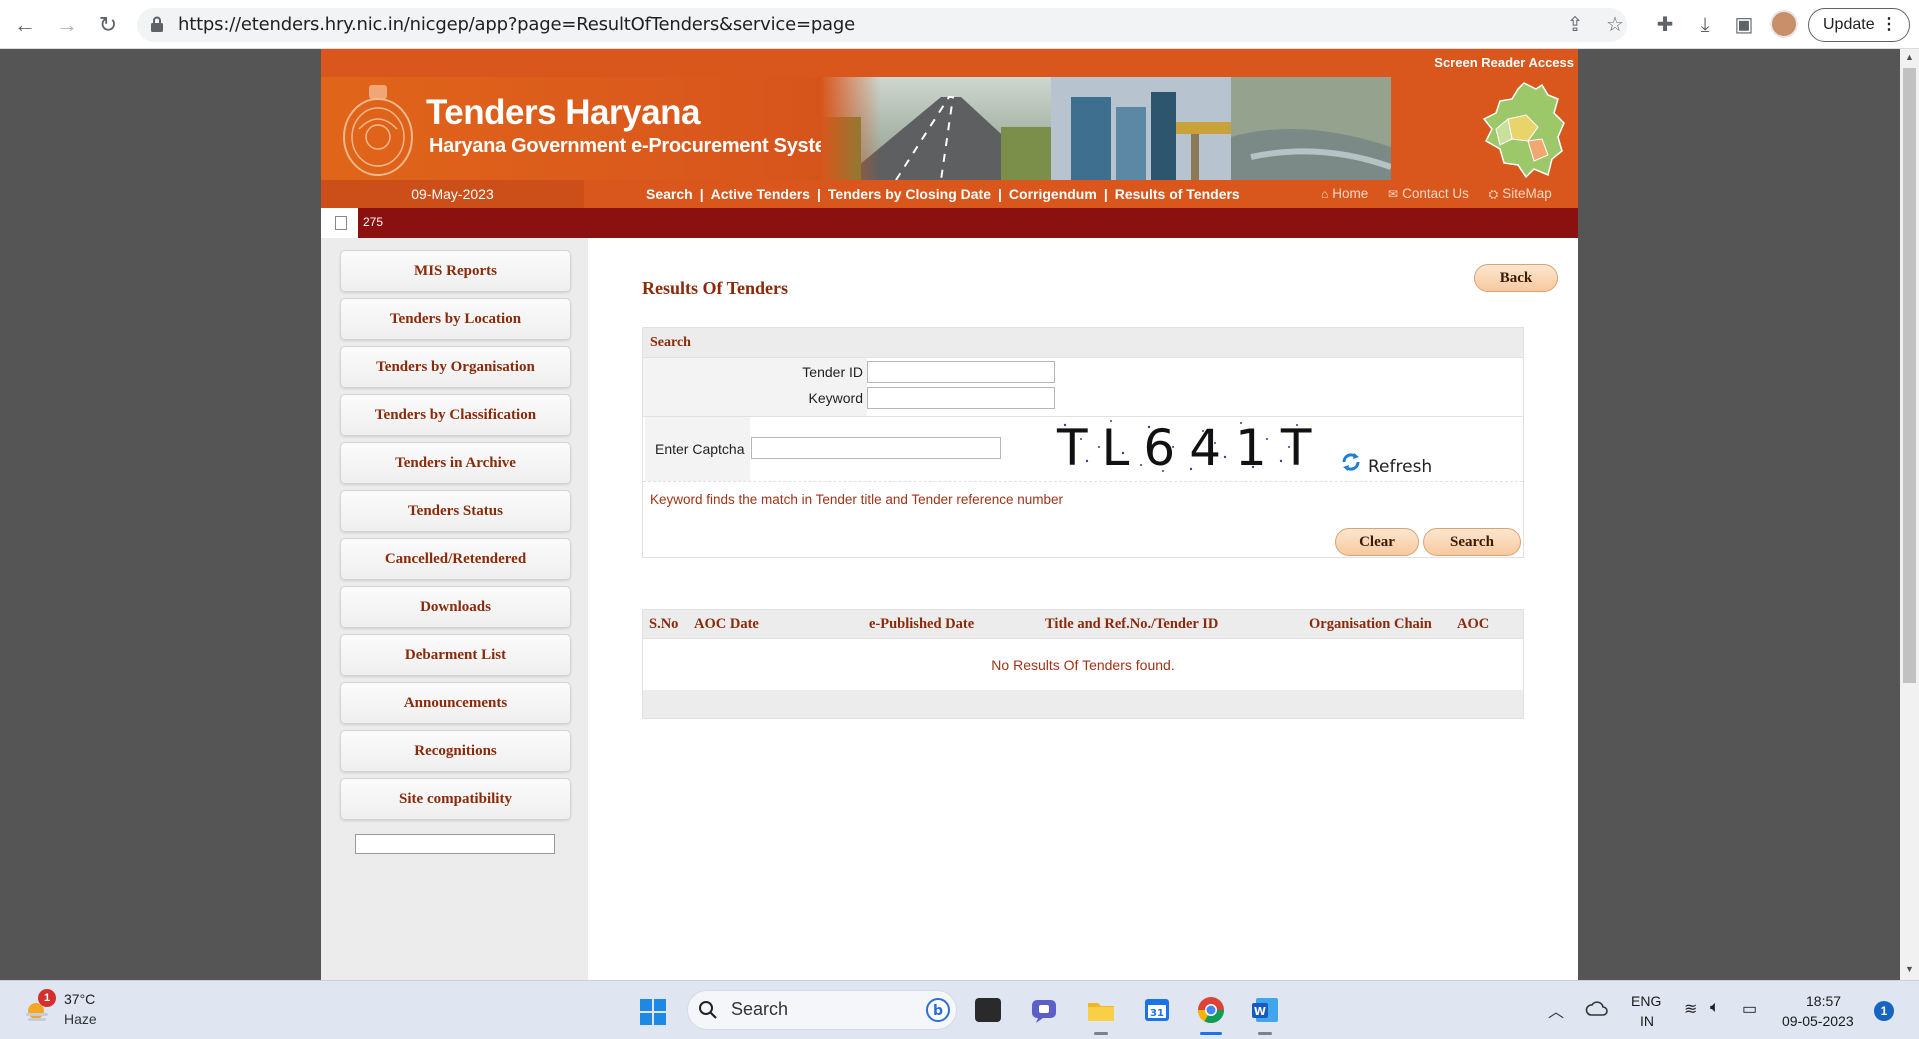 The width and height of the screenshot is (1919, 1039). Describe the element at coordinates (1493, 194) in the screenshot. I see `sitemap-icon: ⛭` at that location.